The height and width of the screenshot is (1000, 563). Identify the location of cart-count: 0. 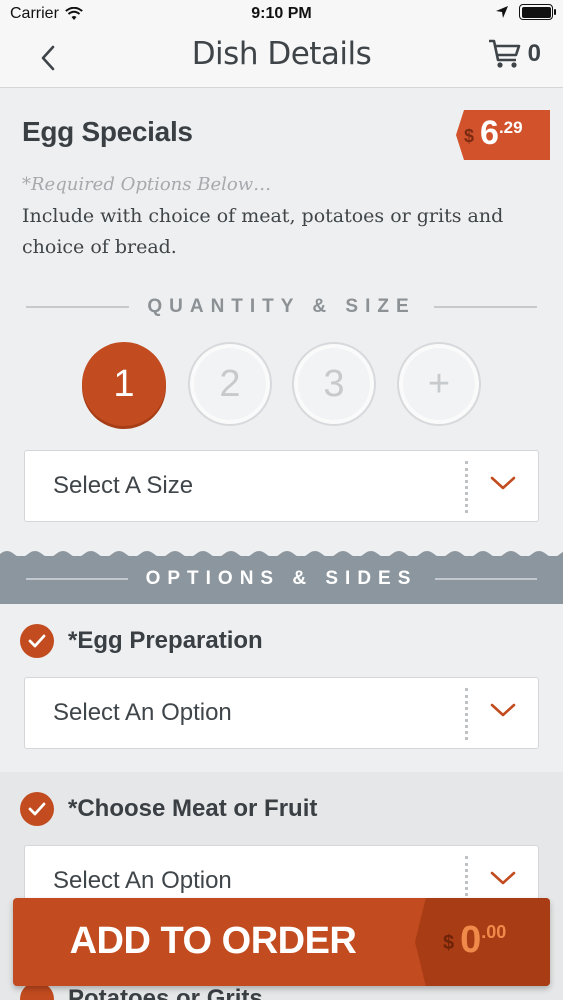
(534, 53).